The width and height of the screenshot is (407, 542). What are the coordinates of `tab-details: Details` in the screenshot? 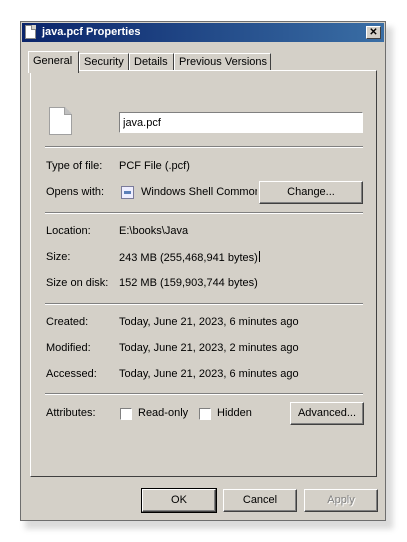 It's located at (151, 62).